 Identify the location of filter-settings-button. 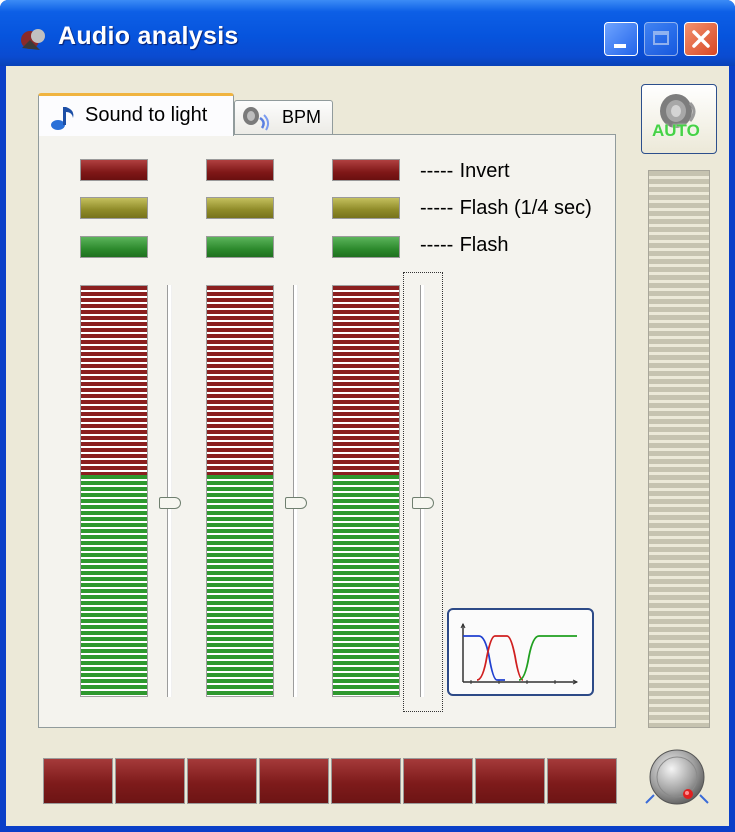
(520, 652).